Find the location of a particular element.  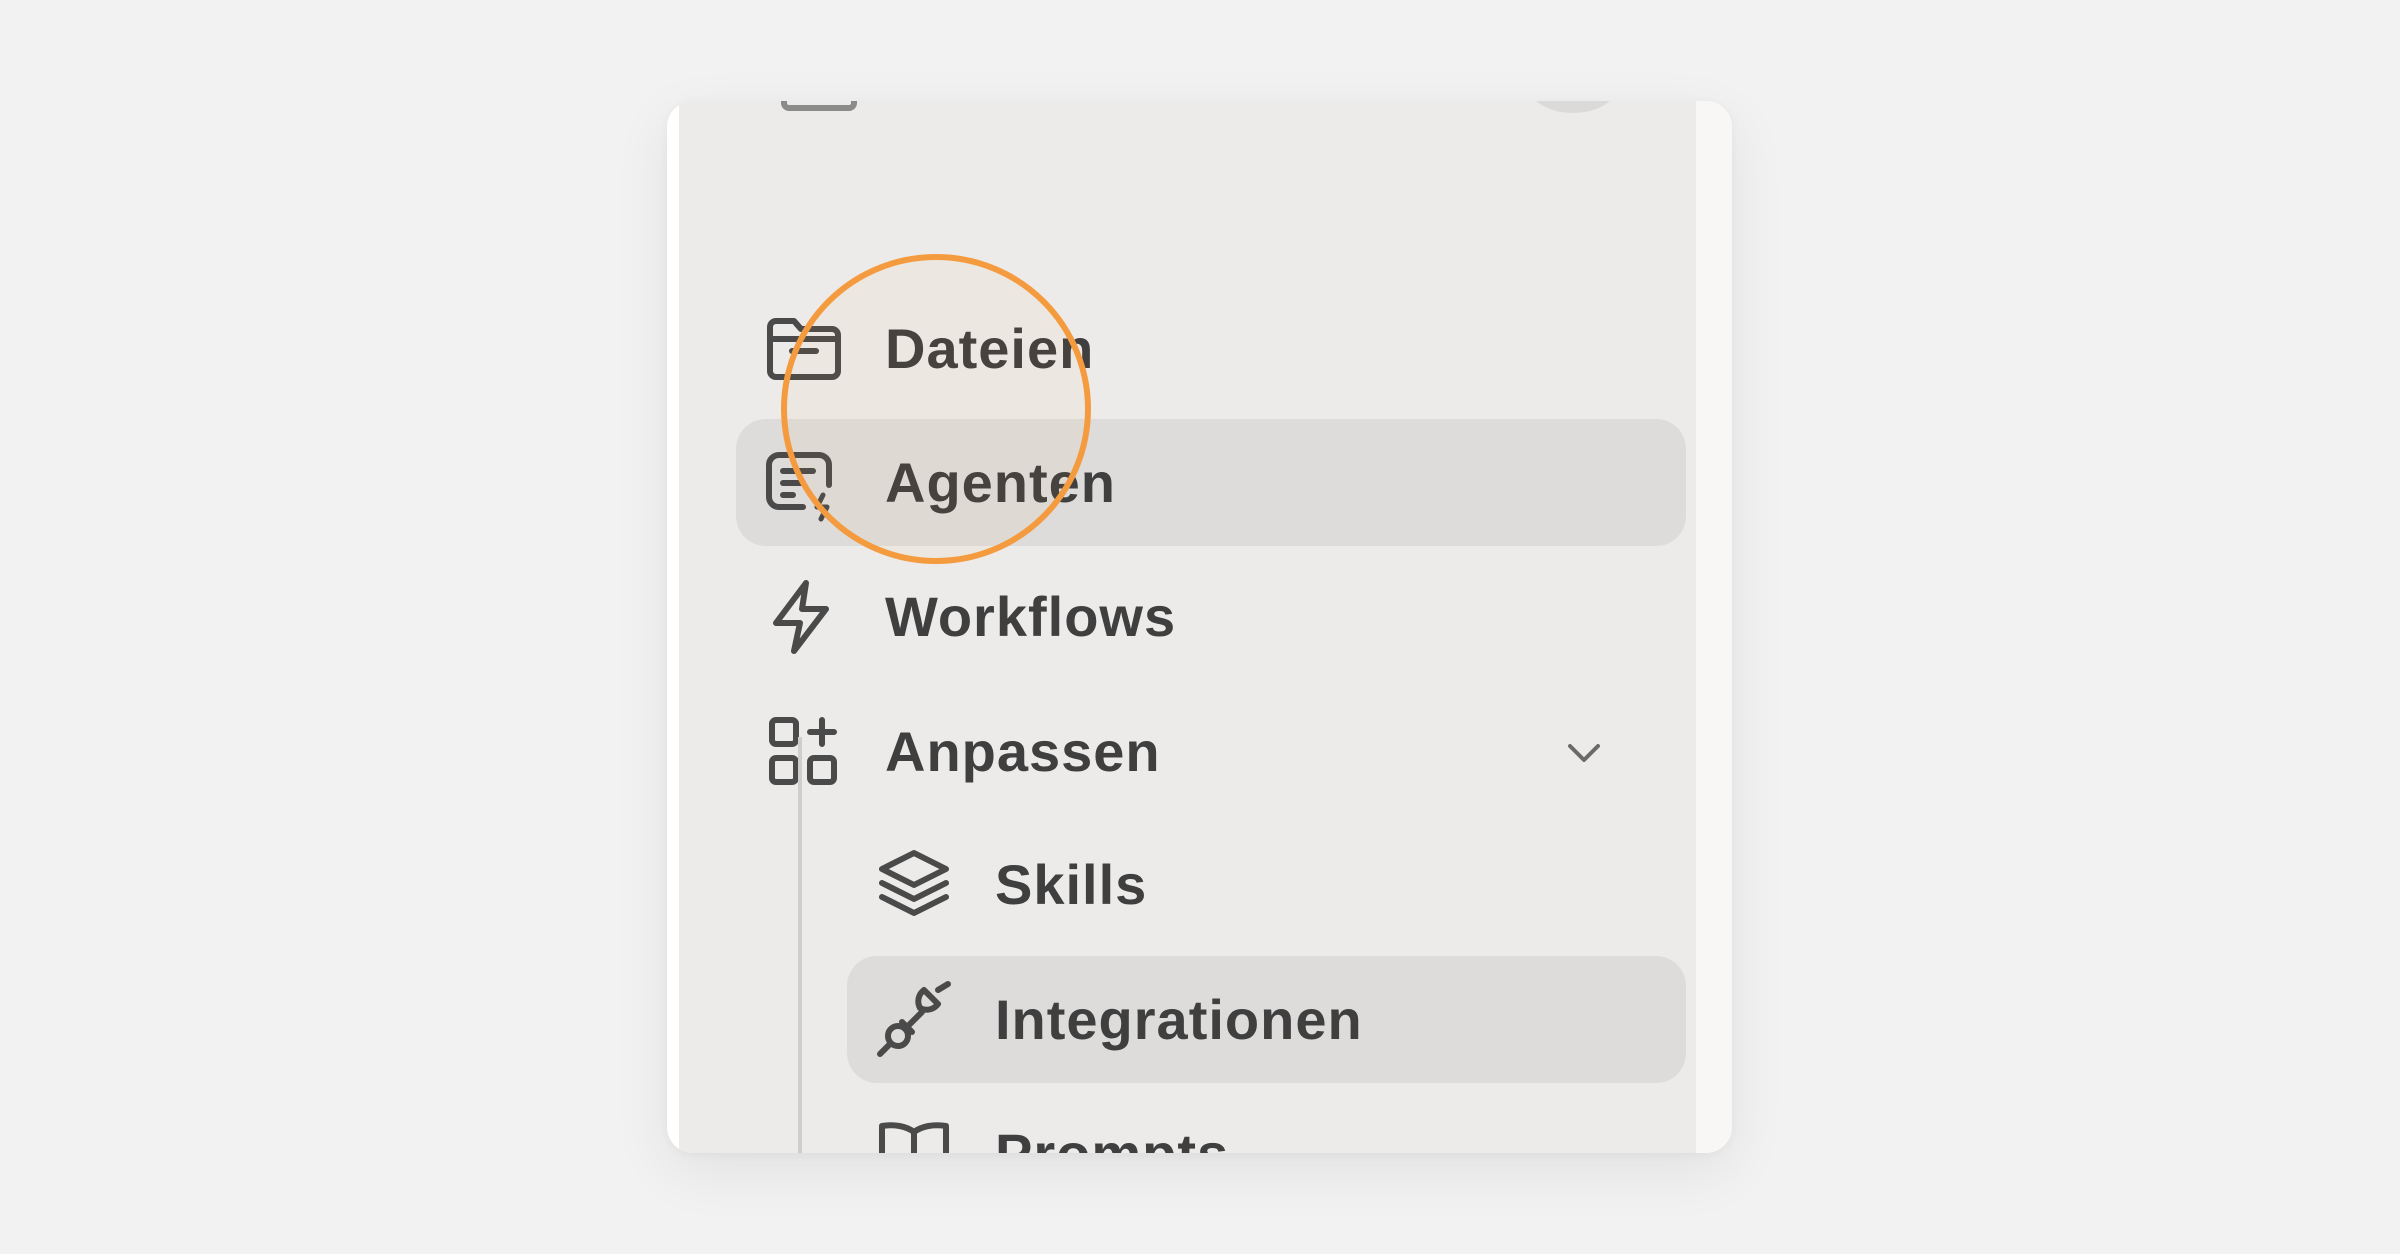

sidebar-item-agenten: Agenten is located at coordinates (1187, 482).